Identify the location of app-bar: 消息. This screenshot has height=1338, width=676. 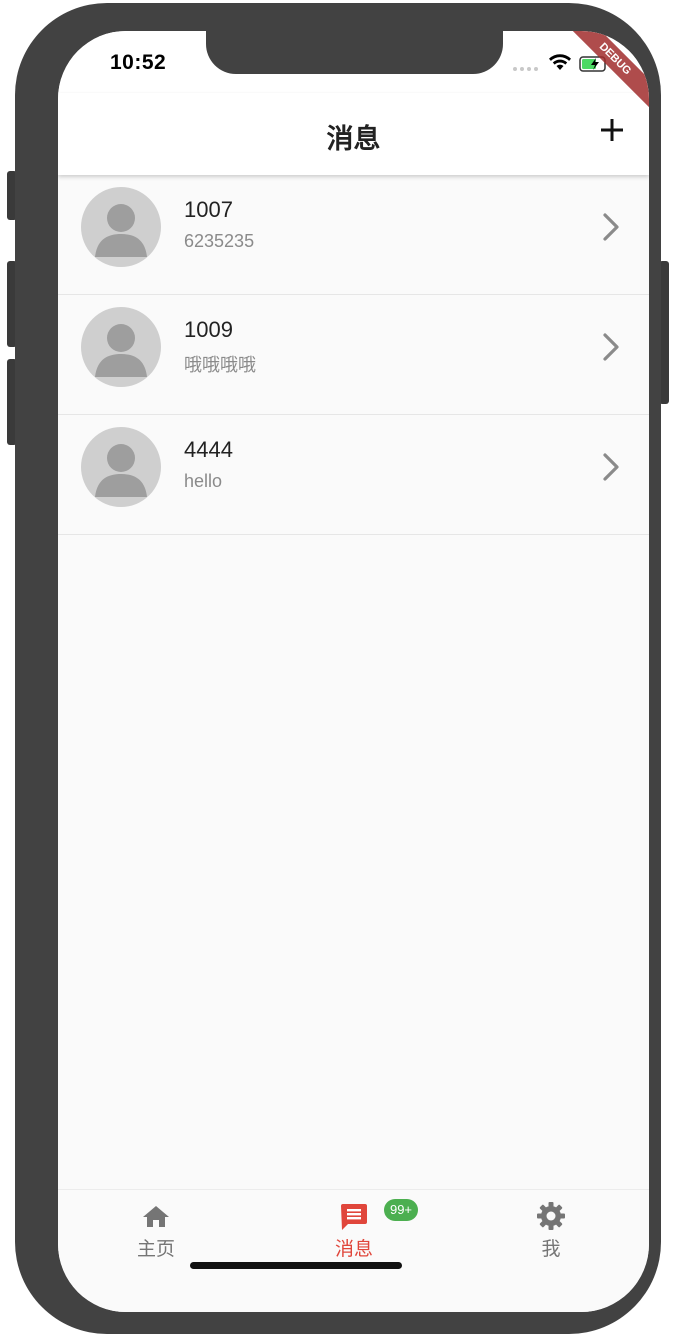
(353, 134).